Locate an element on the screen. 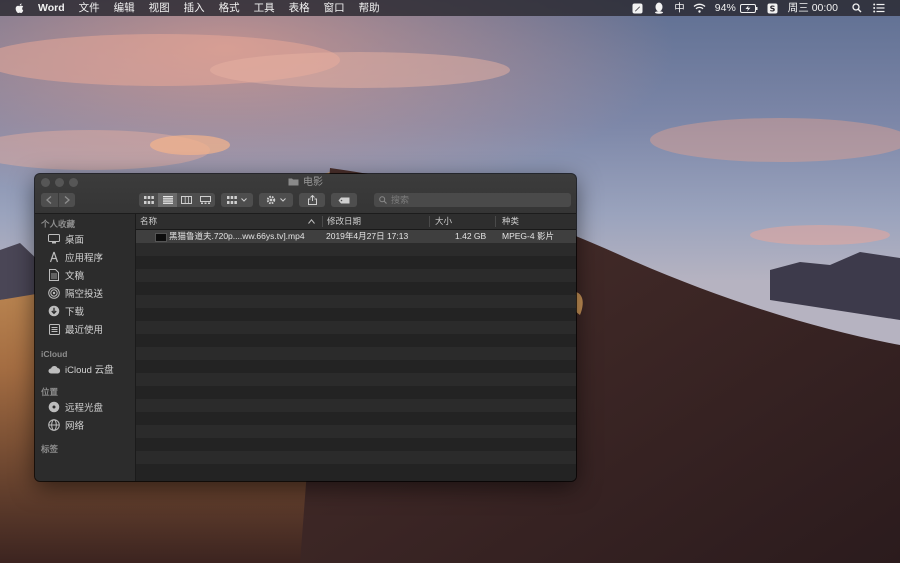 This screenshot has width=900, height=563. action-menu-button is located at coordinates (276, 200).